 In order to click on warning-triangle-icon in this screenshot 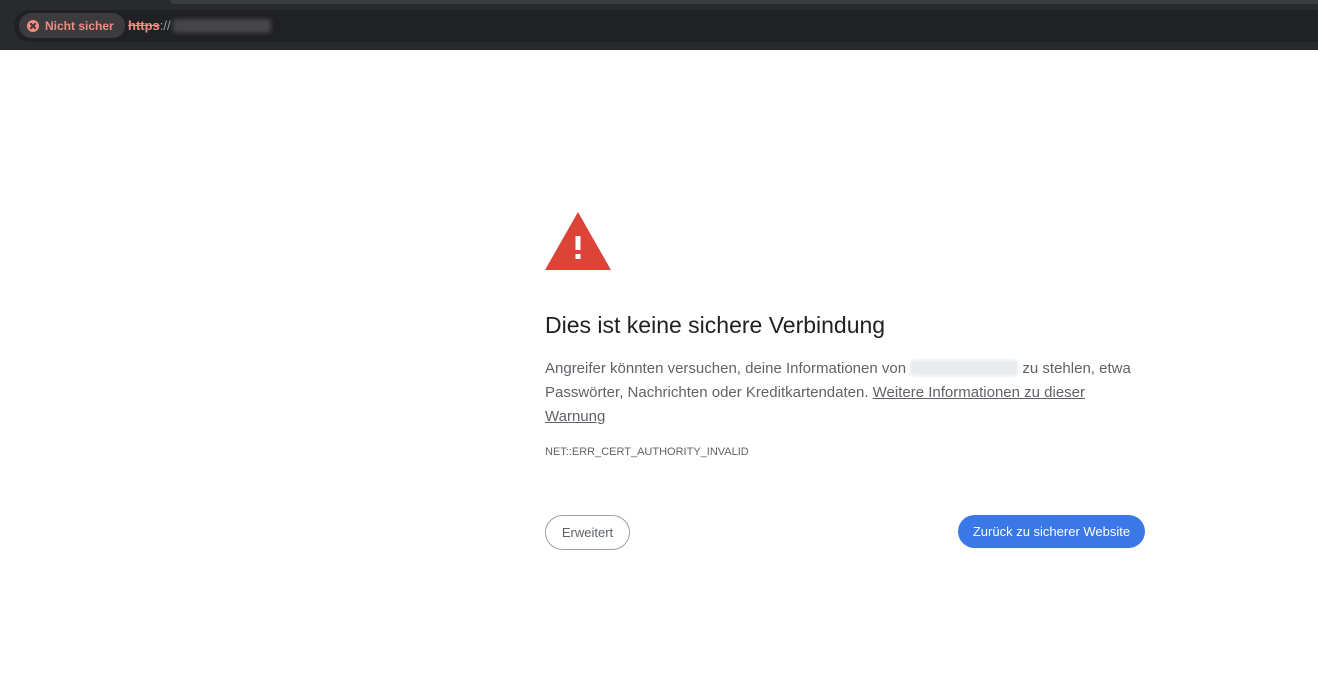, I will do `click(578, 241)`.